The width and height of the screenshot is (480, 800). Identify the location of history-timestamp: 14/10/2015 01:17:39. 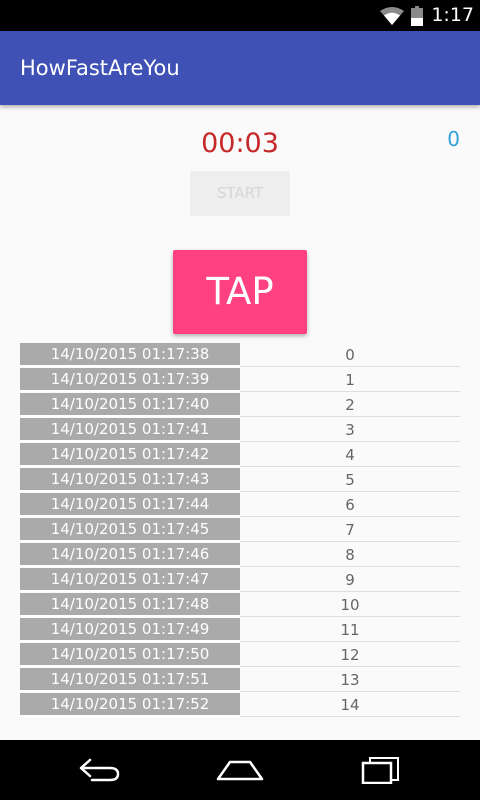
(130, 380).